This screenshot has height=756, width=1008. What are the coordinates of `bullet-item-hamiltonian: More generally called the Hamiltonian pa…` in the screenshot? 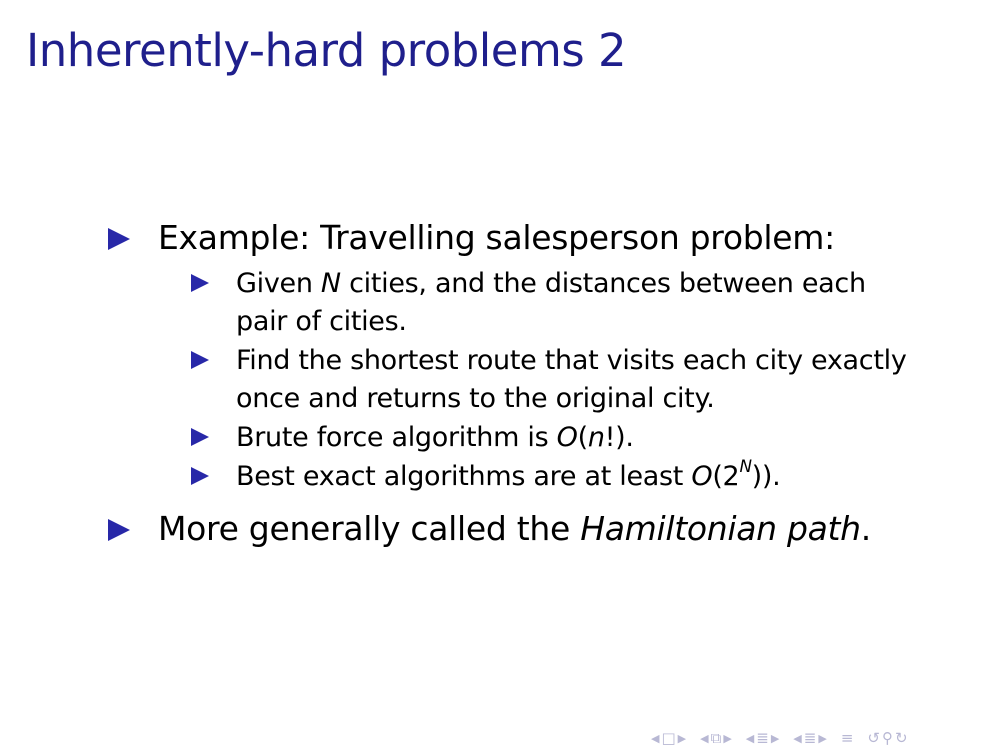 It's located at (514, 528).